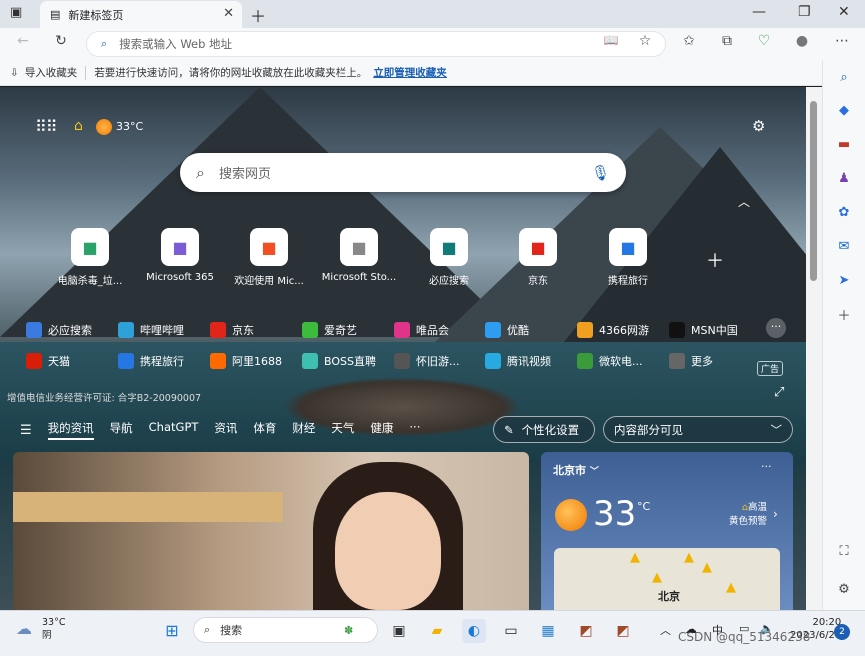 The width and height of the screenshot is (865, 656). I want to click on restore-icon: ❐, so click(804, 12).